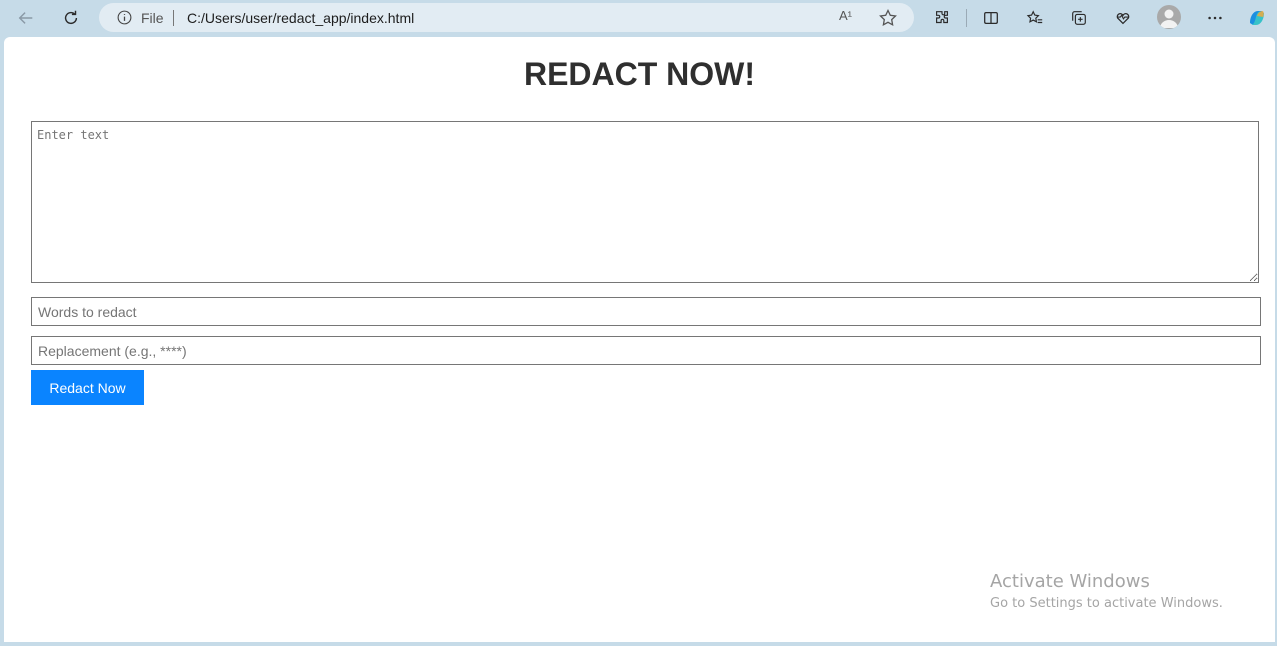 This screenshot has height=646, width=1277. Describe the element at coordinates (124, 17) in the screenshot. I see `info-icon` at that location.